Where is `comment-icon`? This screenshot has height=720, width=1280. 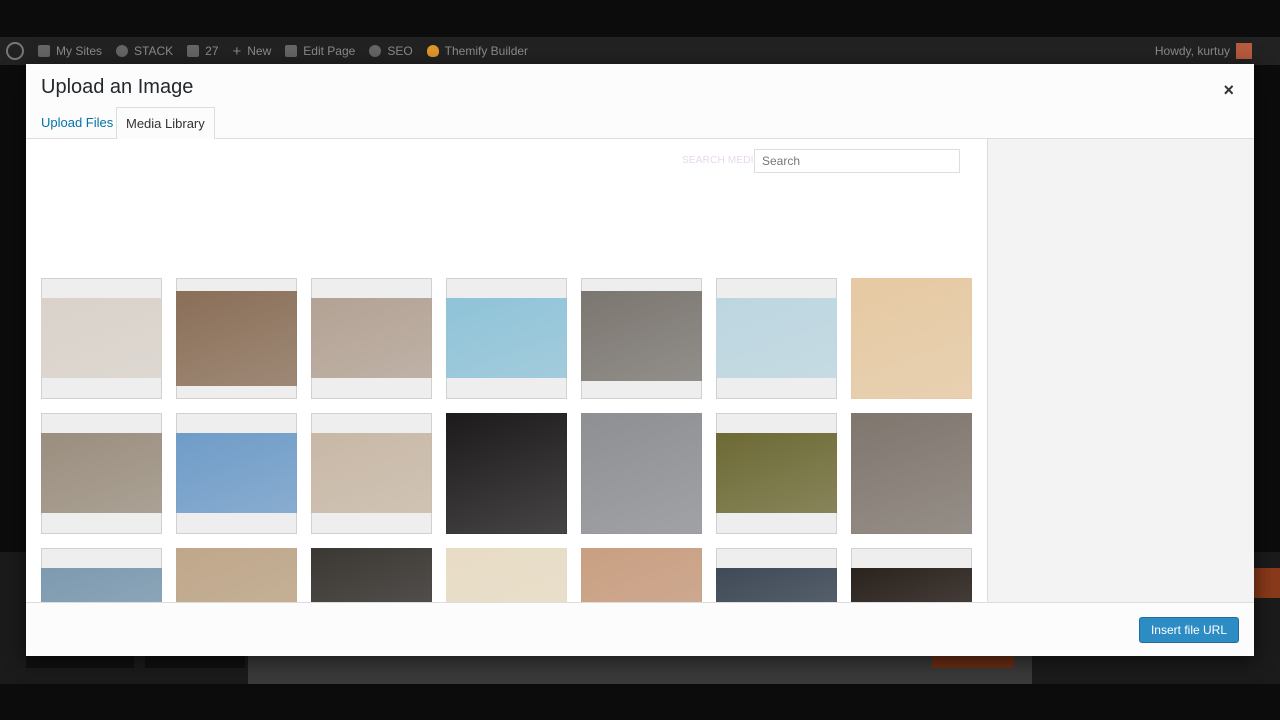 comment-icon is located at coordinates (193, 51).